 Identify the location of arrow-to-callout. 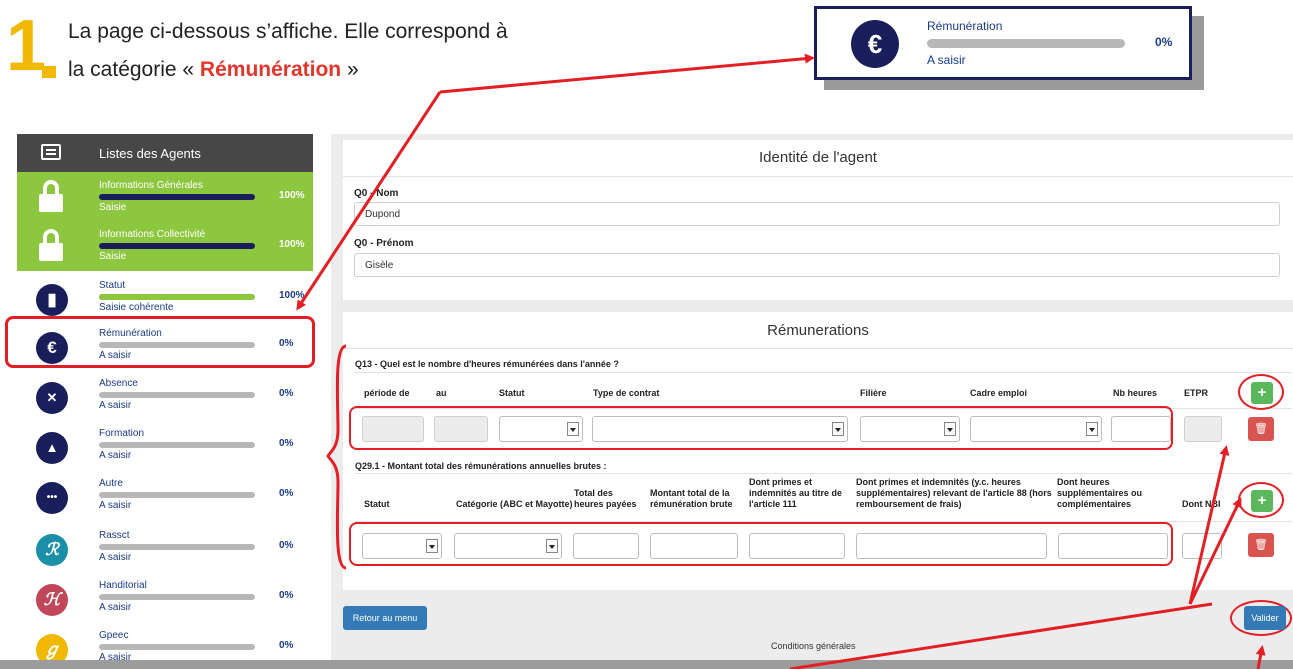
(627, 73).